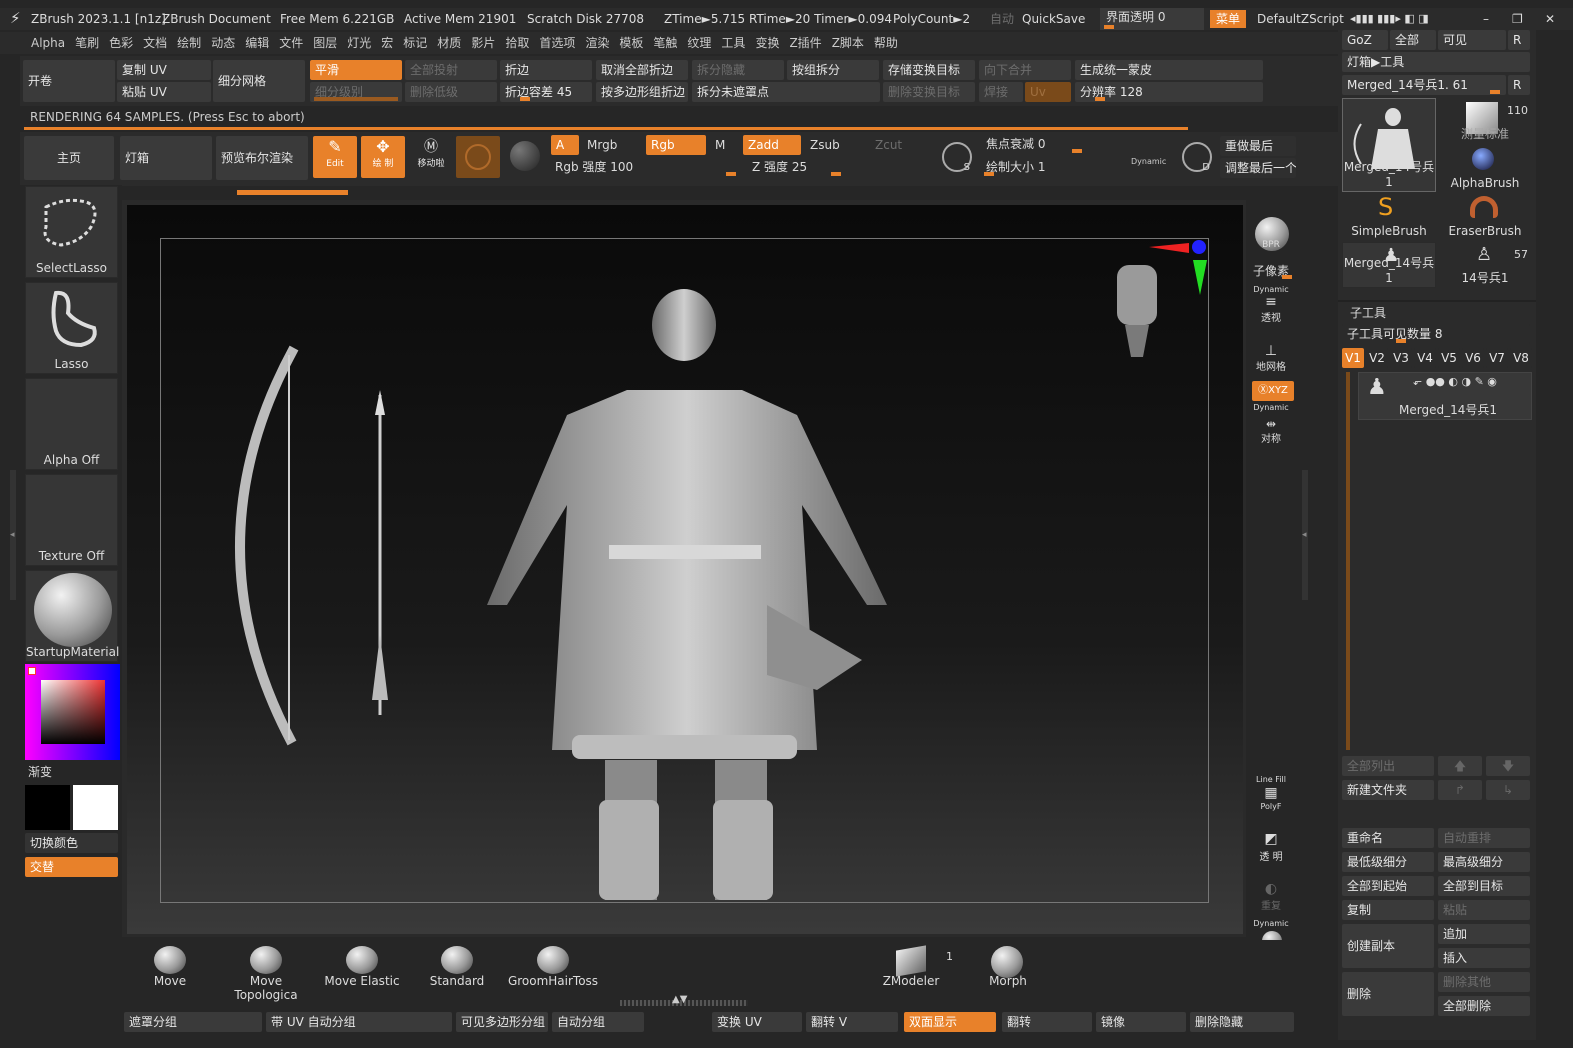 This screenshot has width=1573, height=1048. Describe the element at coordinates (72, 616) in the screenshot. I see `material-tile: StartupMaterial` at that location.